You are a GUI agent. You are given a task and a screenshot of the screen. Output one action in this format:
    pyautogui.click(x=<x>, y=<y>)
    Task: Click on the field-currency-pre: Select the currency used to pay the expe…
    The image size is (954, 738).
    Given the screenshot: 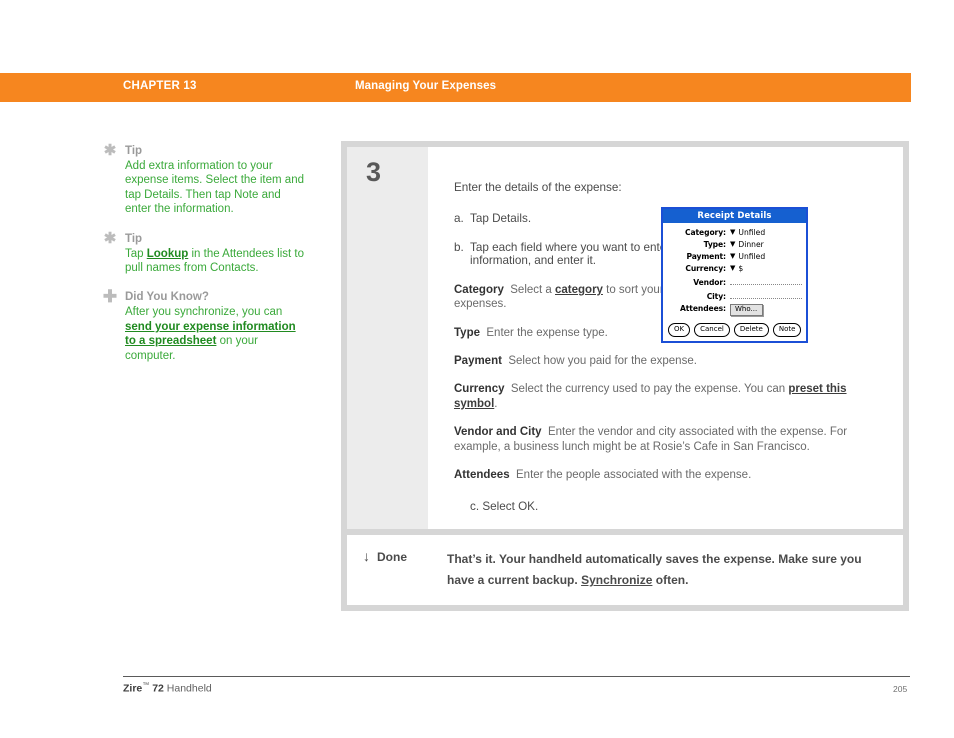 What is the action you would take?
    pyautogui.click(x=649, y=389)
    